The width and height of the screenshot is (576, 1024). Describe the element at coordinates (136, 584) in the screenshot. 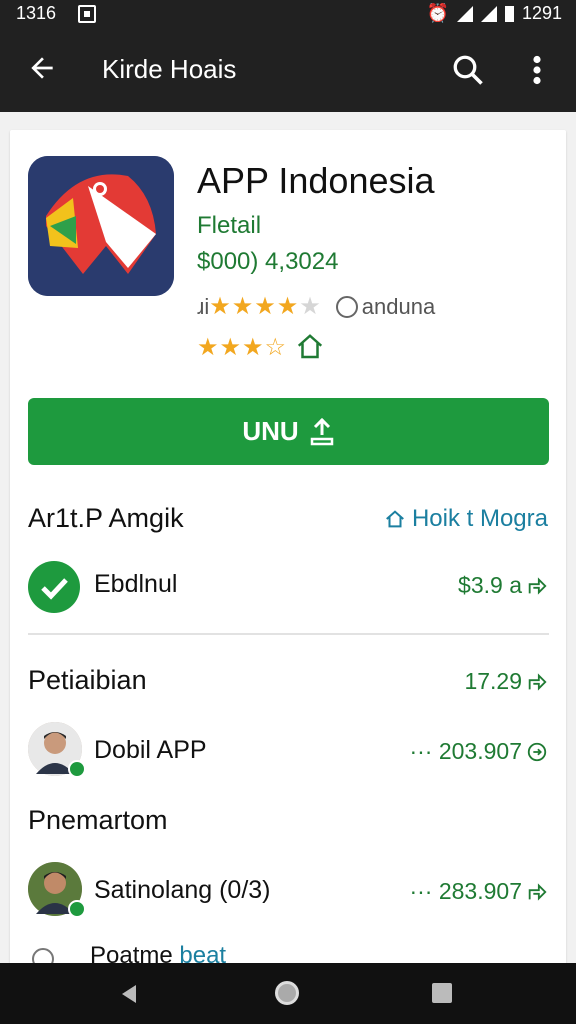

I see `row-label-1: Ebdlnul` at that location.